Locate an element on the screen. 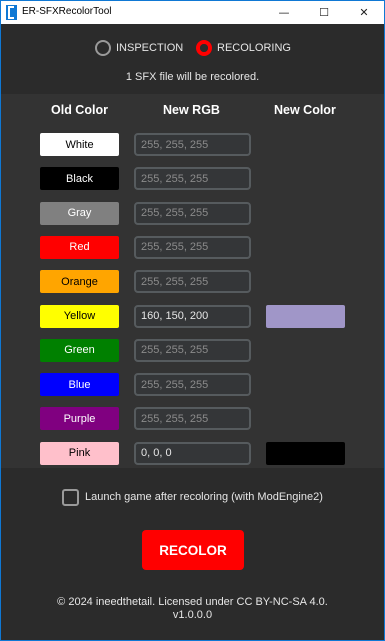 The image size is (385, 641). table-row: Yellow 160, 150, 200 is located at coordinates (192, 316).